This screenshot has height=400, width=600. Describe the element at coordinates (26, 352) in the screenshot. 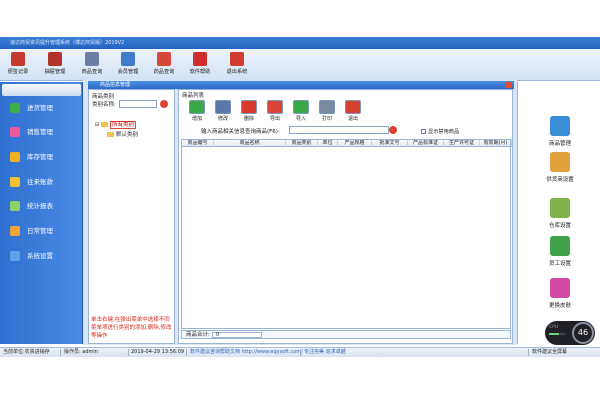

I see `status-shop: 当前单位:农资进销存` at that location.